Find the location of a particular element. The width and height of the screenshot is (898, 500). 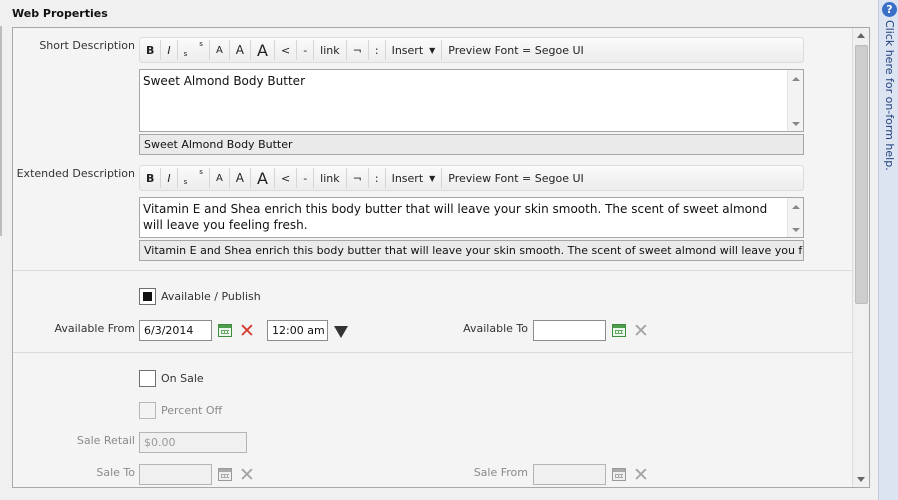

sale-retail-label: Sale Retail is located at coordinates (105, 440).